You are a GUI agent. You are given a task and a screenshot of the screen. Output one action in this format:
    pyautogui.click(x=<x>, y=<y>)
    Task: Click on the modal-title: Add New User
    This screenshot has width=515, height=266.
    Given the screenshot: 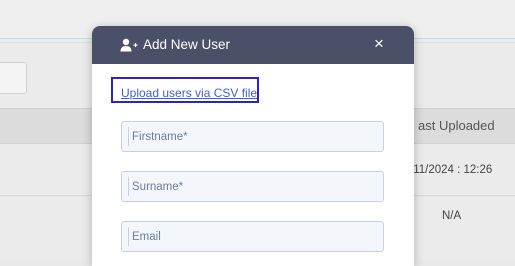 What is the action you would take?
    pyautogui.click(x=187, y=44)
    